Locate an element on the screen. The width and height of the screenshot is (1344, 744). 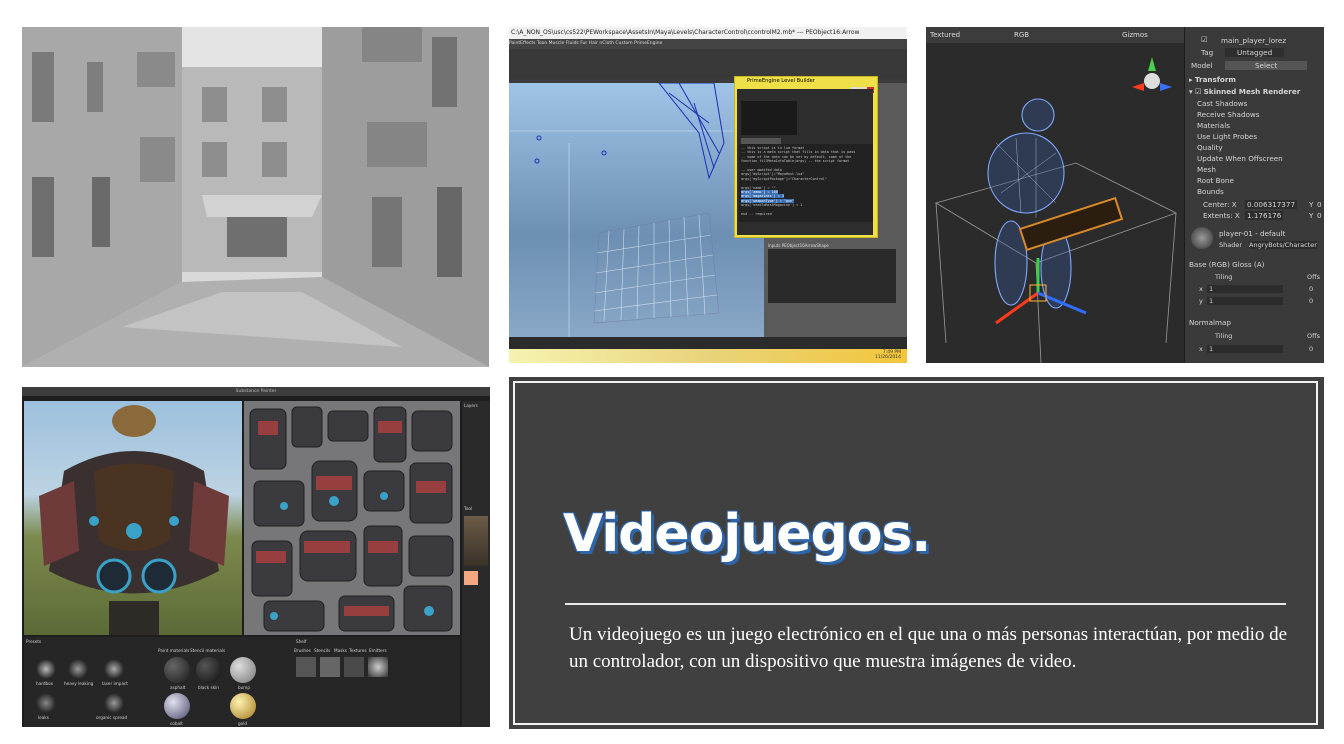
uv-texture-view is located at coordinates (352, 518).